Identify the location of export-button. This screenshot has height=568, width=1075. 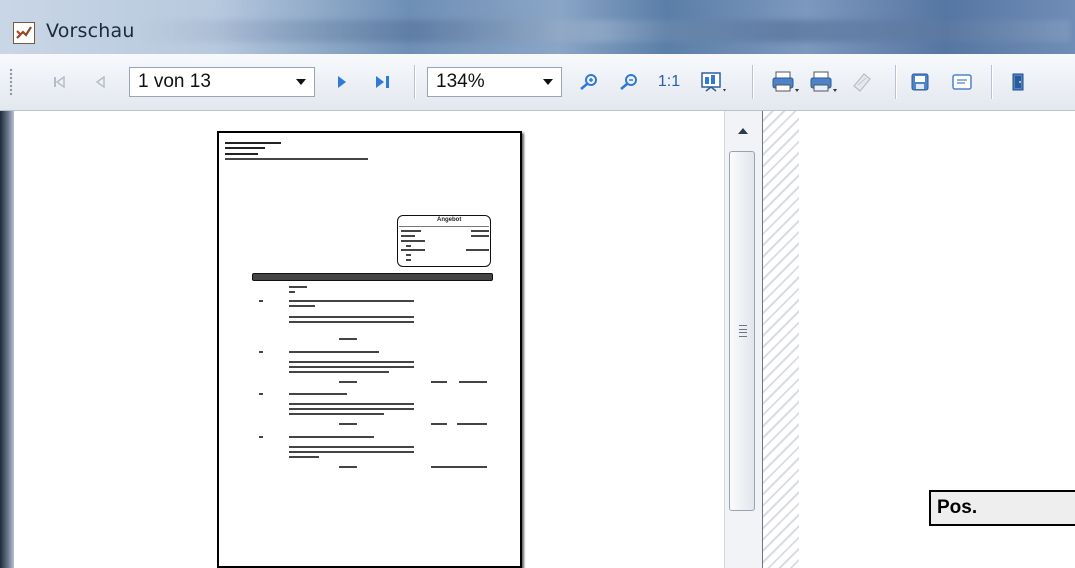
(962, 82).